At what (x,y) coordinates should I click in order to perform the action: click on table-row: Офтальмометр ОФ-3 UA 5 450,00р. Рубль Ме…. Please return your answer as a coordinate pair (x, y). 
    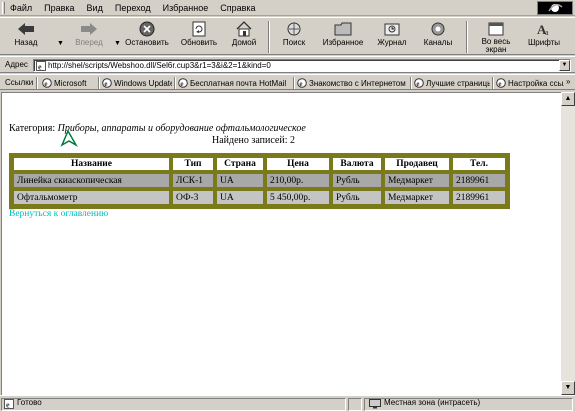
    Looking at the image, I should click on (259, 197).